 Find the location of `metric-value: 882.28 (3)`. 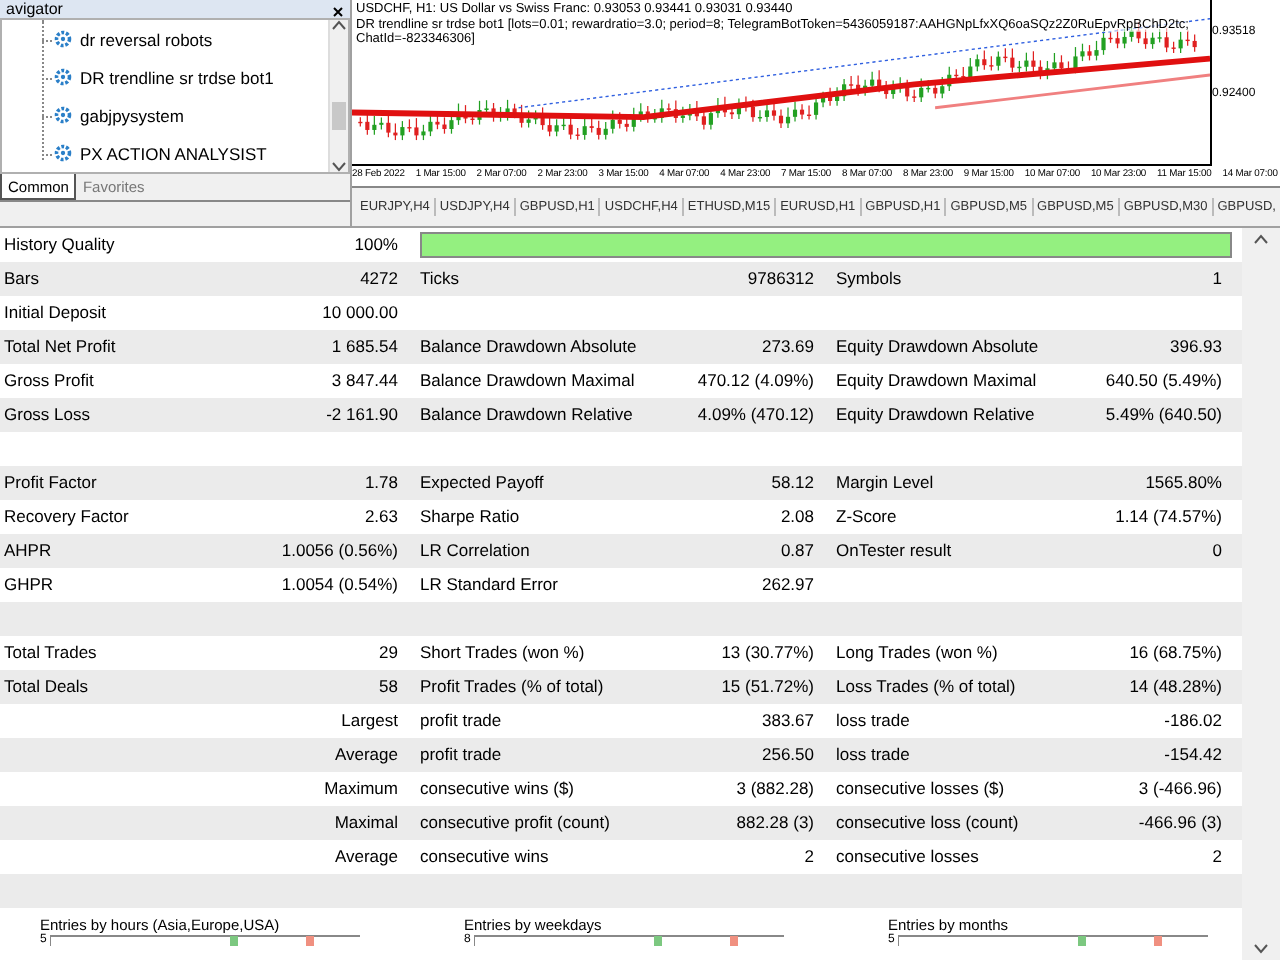

metric-value: 882.28 (3) is located at coordinates (775, 823).